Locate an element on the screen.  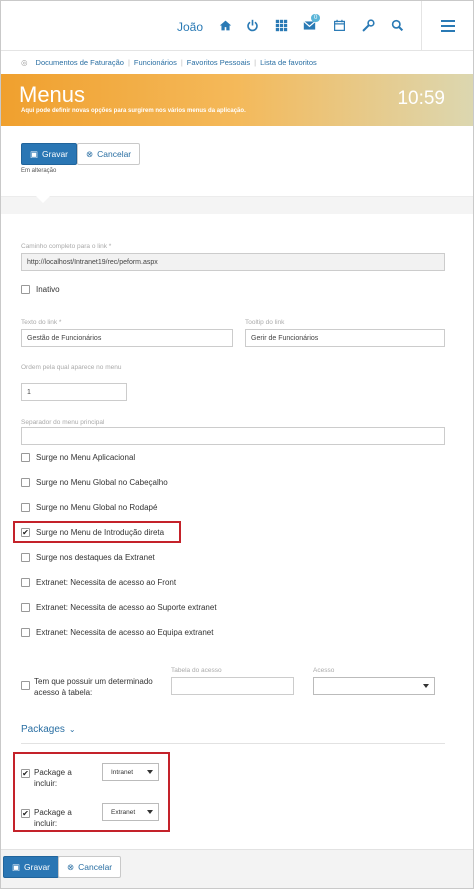
chevron-down-icon: ⌄ is located at coordinates (72, 729).